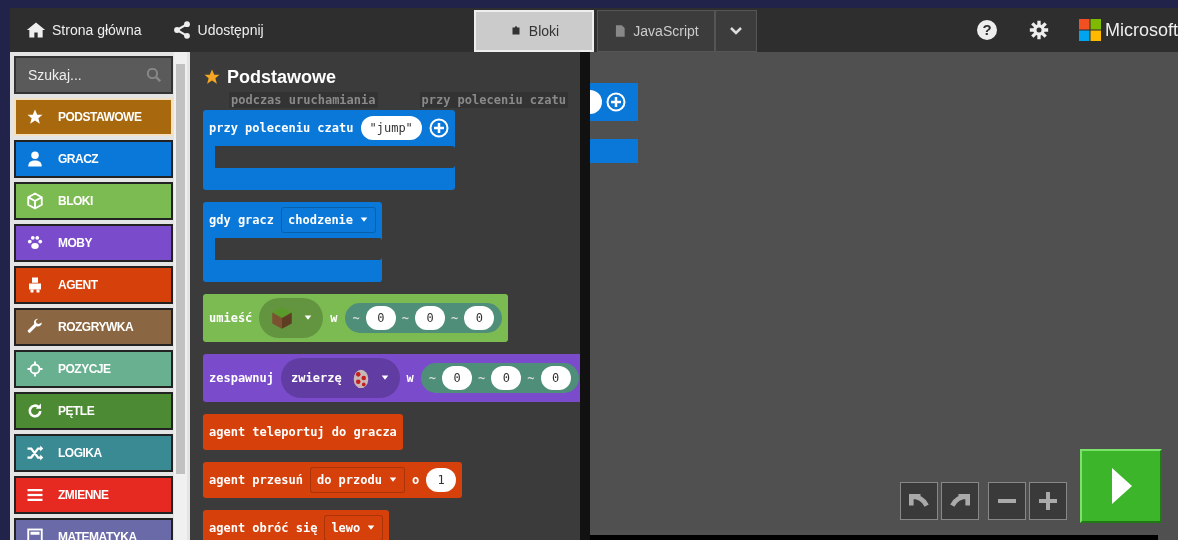 This screenshot has width=1178, height=540. Describe the element at coordinates (493, 100) in the screenshot. I see `faded-block-label: przy poleceniu czatu` at that location.